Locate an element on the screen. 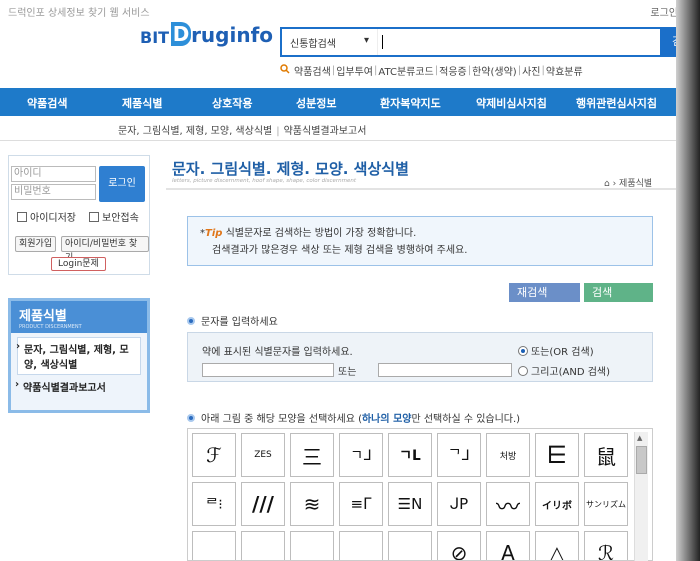  shape-tile: ⊘ is located at coordinates (459, 545).